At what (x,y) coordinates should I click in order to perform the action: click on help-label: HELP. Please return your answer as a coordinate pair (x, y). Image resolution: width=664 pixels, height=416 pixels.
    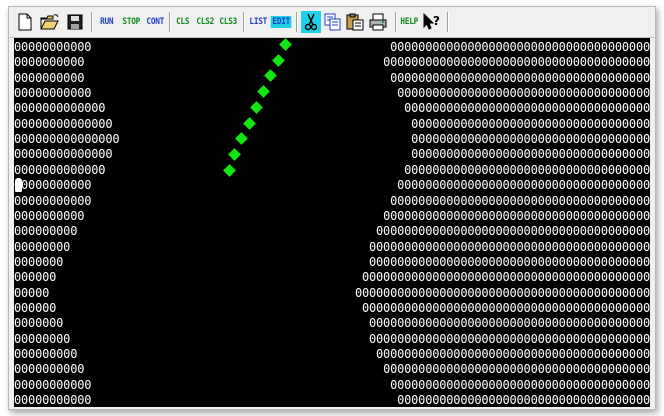
    Looking at the image, I should click on (409, 22).